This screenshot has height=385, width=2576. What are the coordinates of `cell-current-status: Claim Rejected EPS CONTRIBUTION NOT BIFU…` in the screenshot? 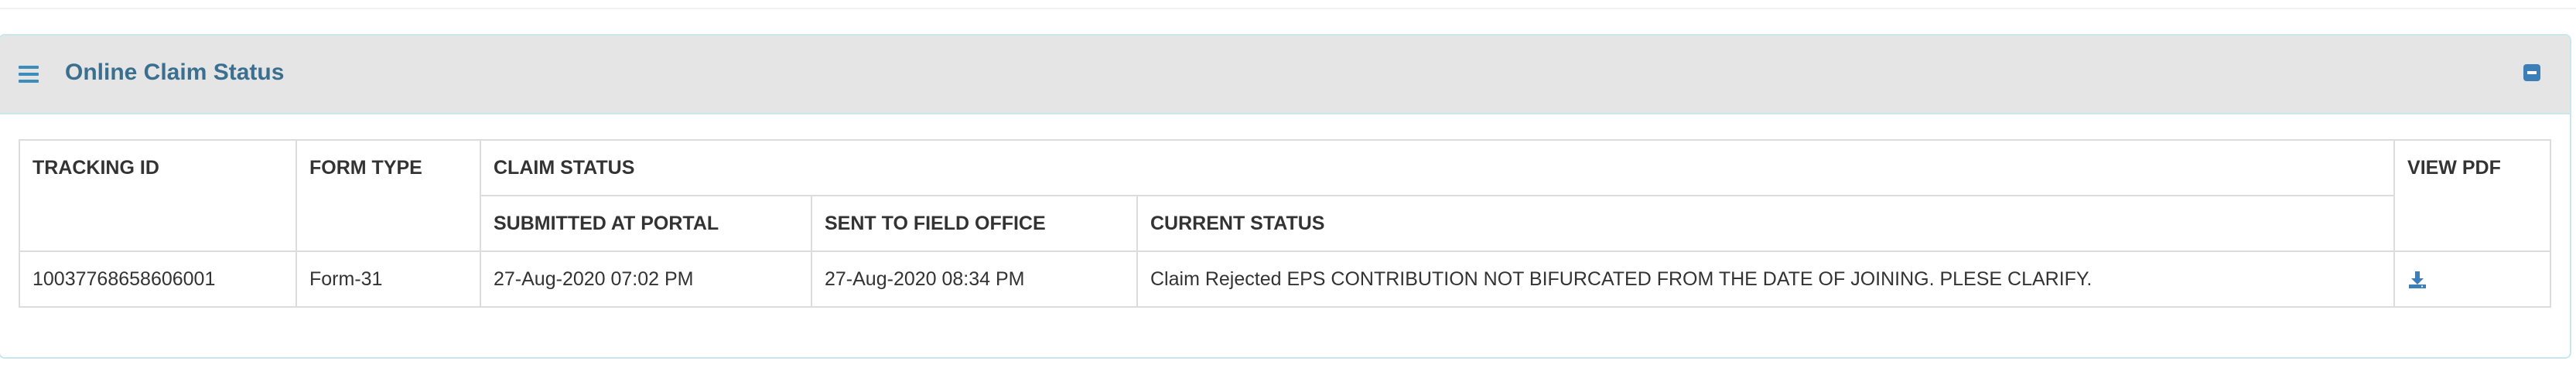 It's located at (1766, 279).